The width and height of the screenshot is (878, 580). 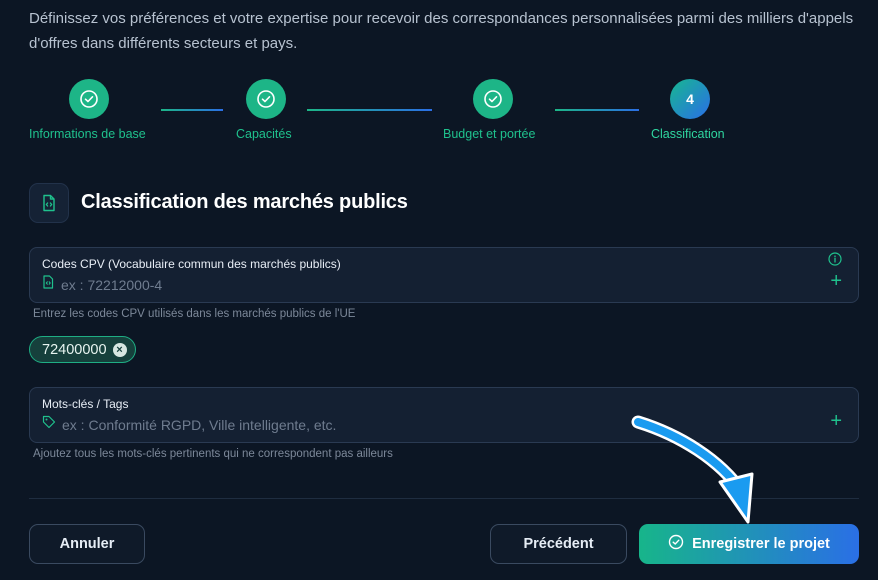 What do you see at coordinates (87, 134) in the screenshot?
I see `step-1-label: Informations de base` at bounding box center [87, 134].